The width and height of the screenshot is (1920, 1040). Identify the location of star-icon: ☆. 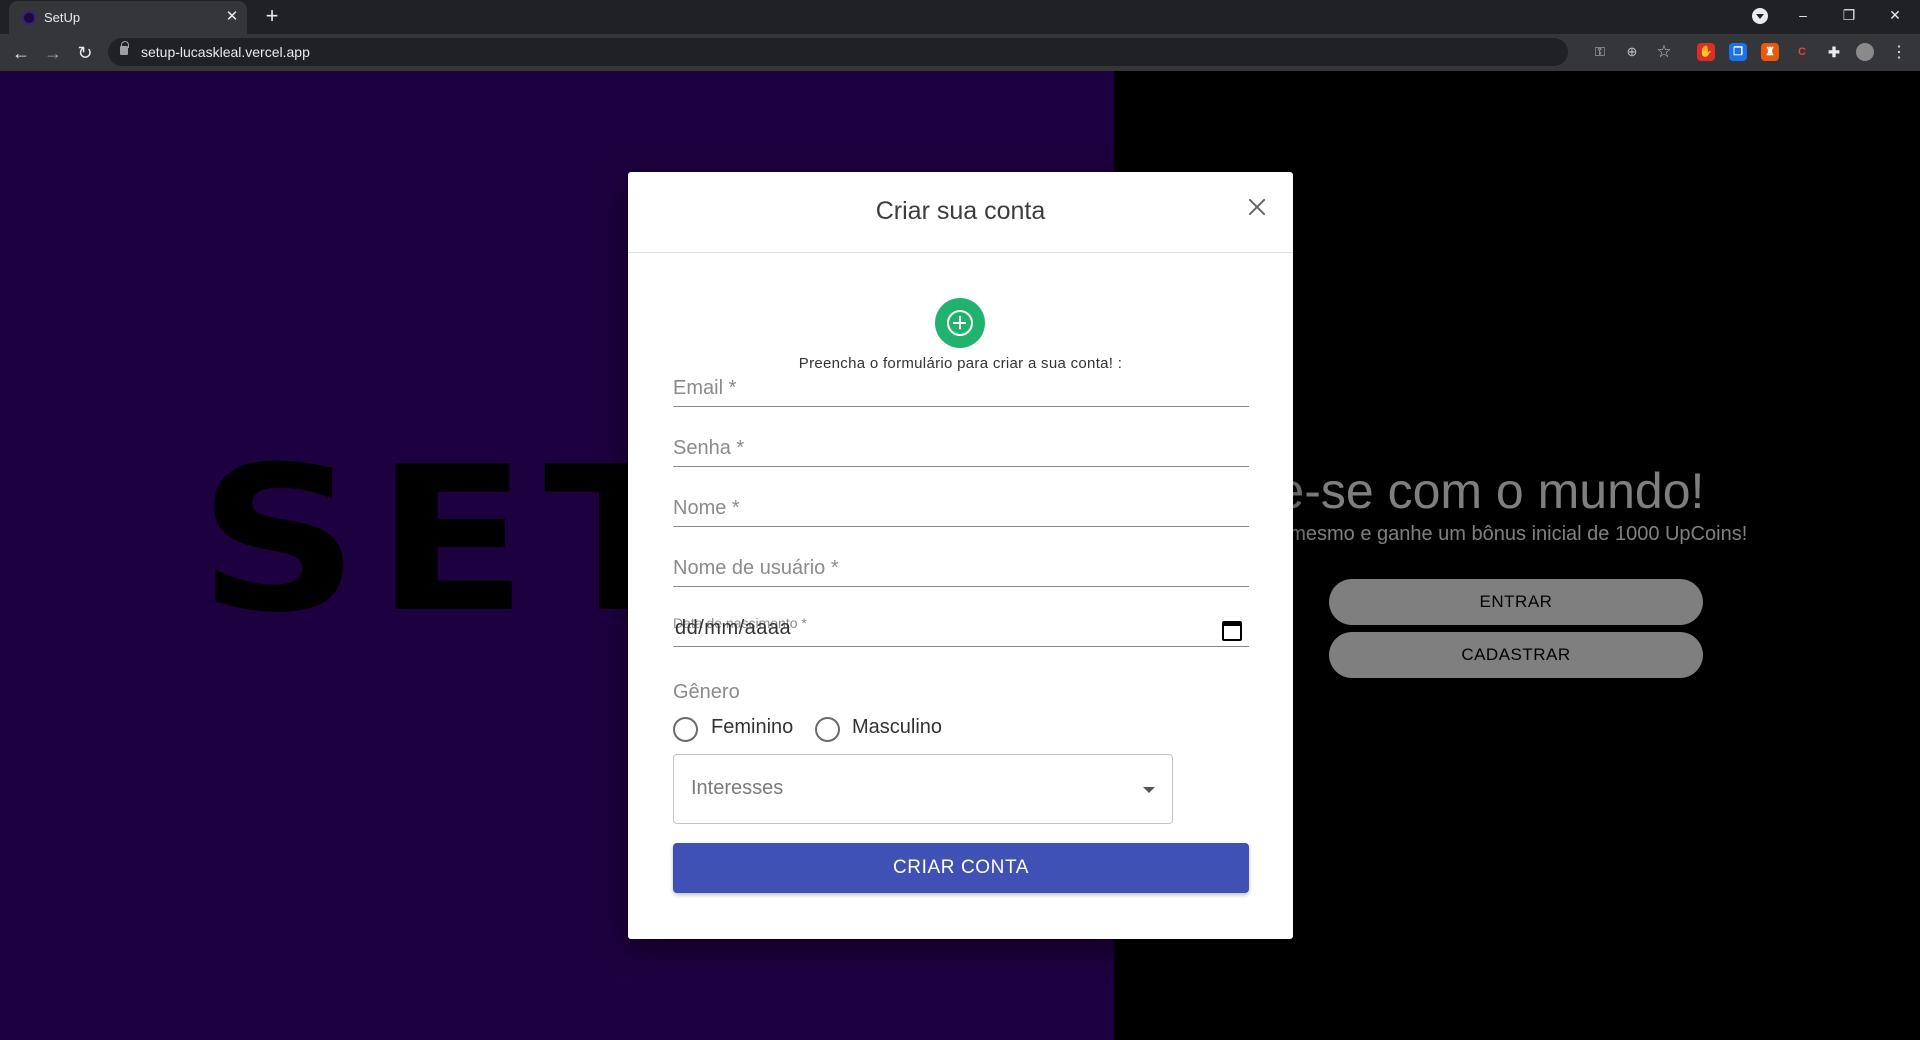
(1664, 52).